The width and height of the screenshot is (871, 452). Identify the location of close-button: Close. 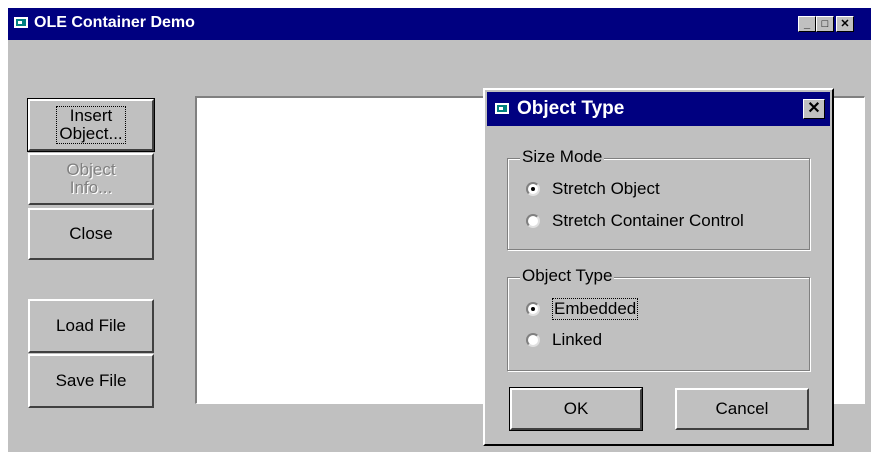
(91, 234).